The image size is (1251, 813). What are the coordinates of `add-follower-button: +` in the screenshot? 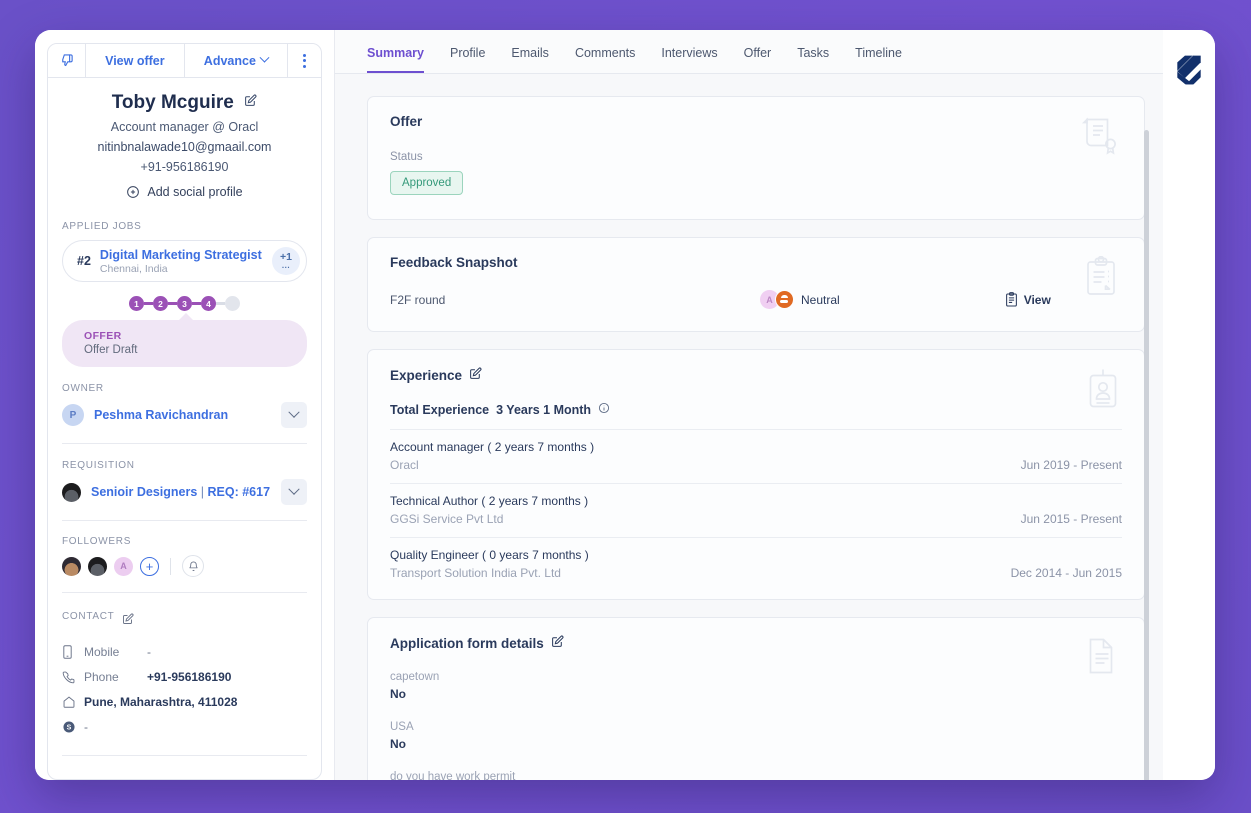 It's located at (149, 566).